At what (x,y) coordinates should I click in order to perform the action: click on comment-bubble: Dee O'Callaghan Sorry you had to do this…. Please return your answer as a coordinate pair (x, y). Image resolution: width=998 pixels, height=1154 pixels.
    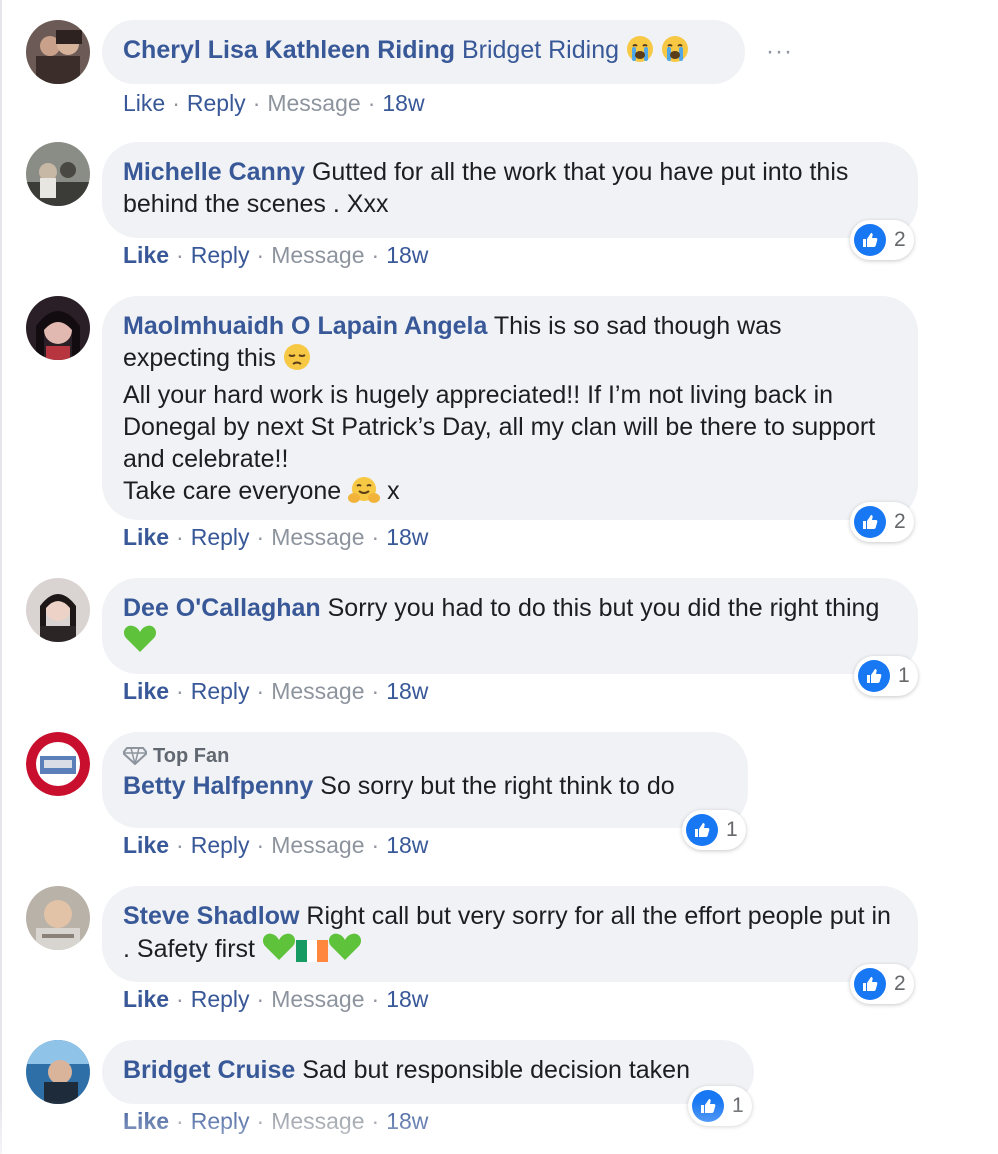
    Looking at the image, I should click on (510, 626).